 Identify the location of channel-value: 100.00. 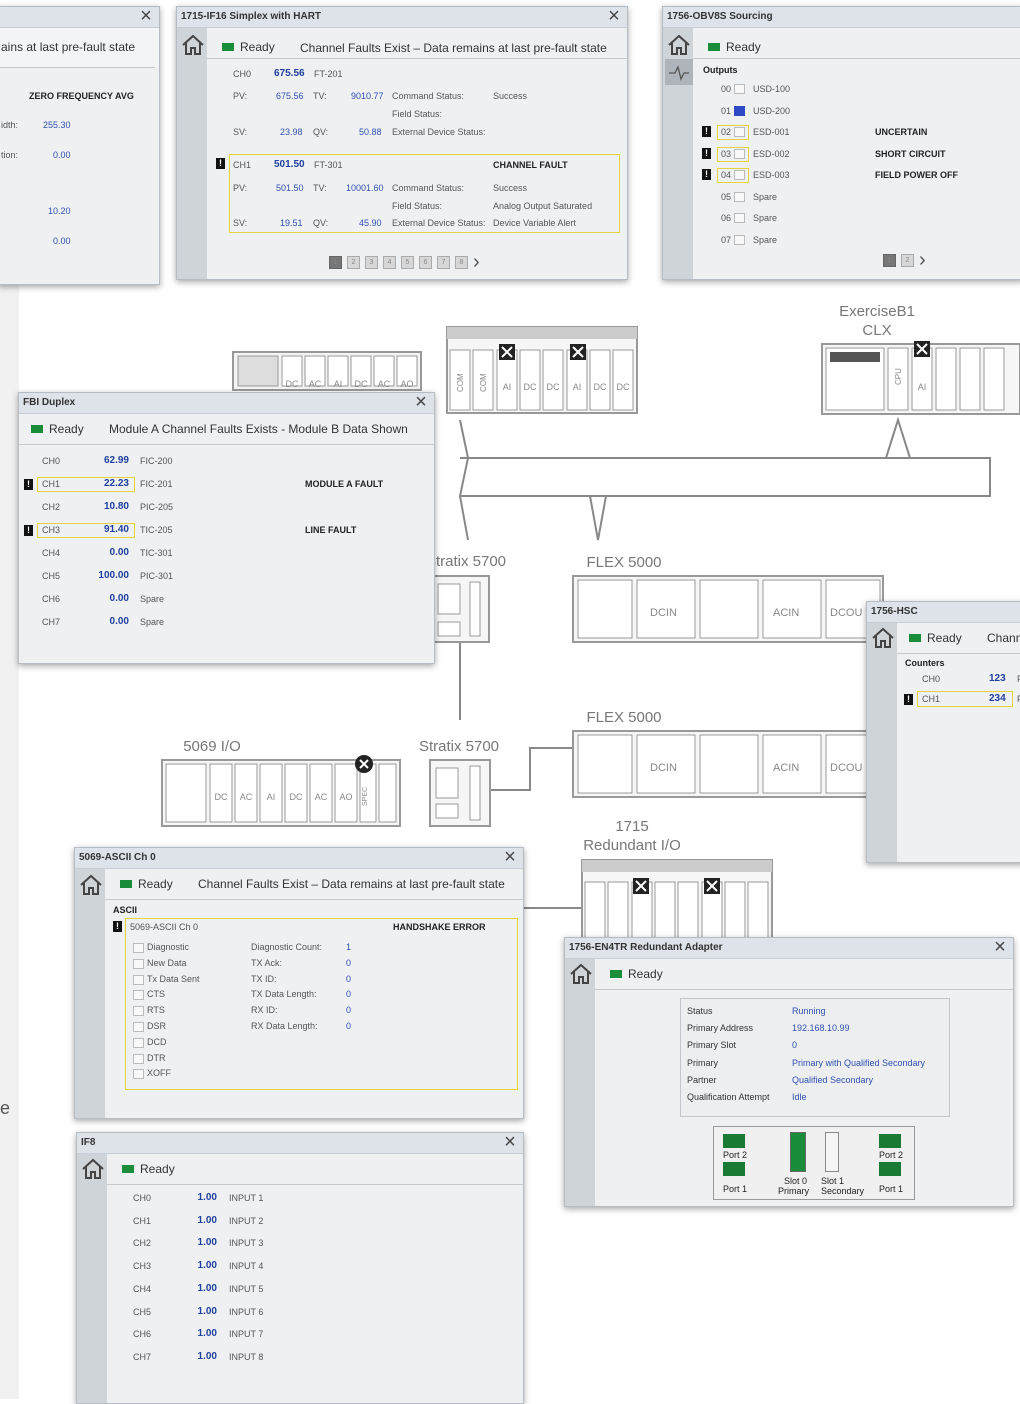
(113, 575).